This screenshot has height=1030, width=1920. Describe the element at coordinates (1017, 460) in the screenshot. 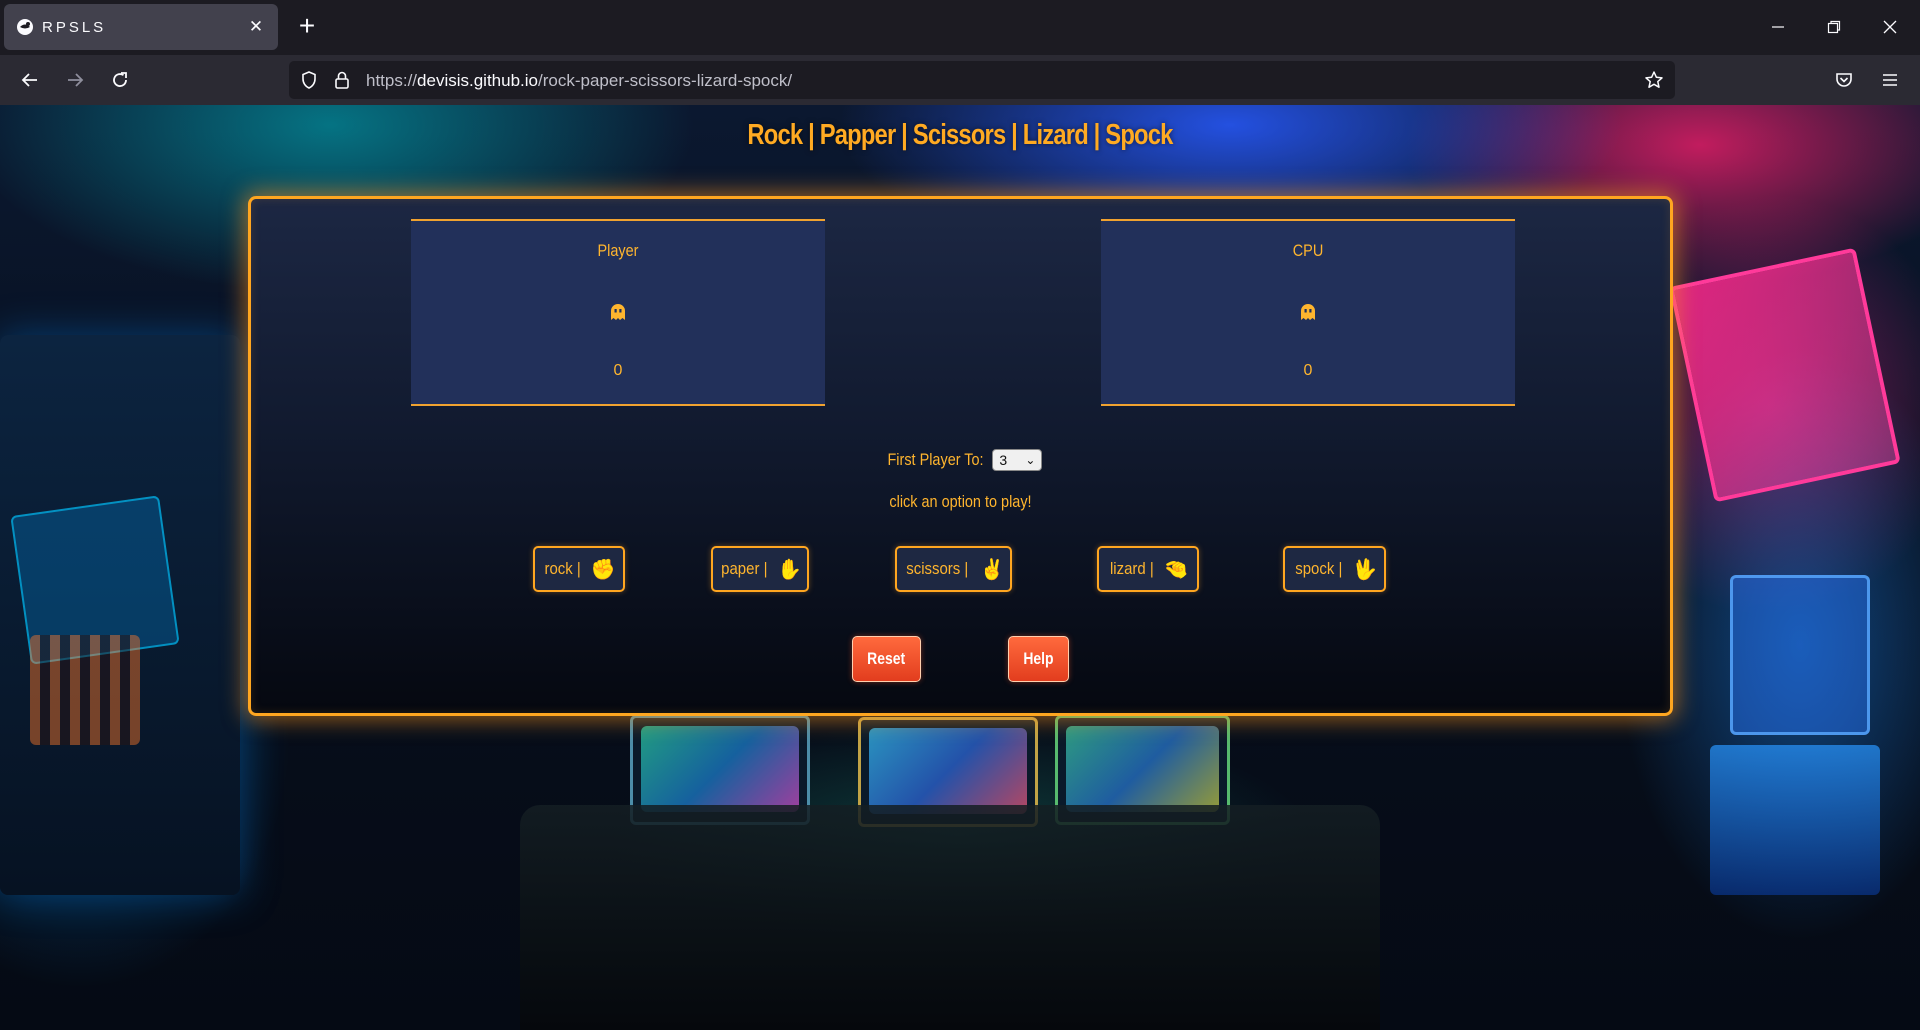

I see `first-player-to-select: 3 ⌄` at that location.